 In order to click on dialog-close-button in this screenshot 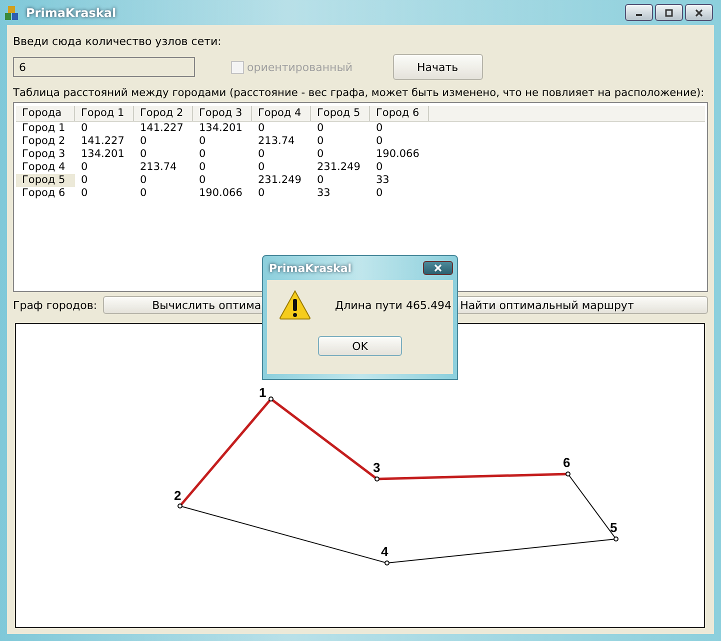, I will do `click(438, 268)`.